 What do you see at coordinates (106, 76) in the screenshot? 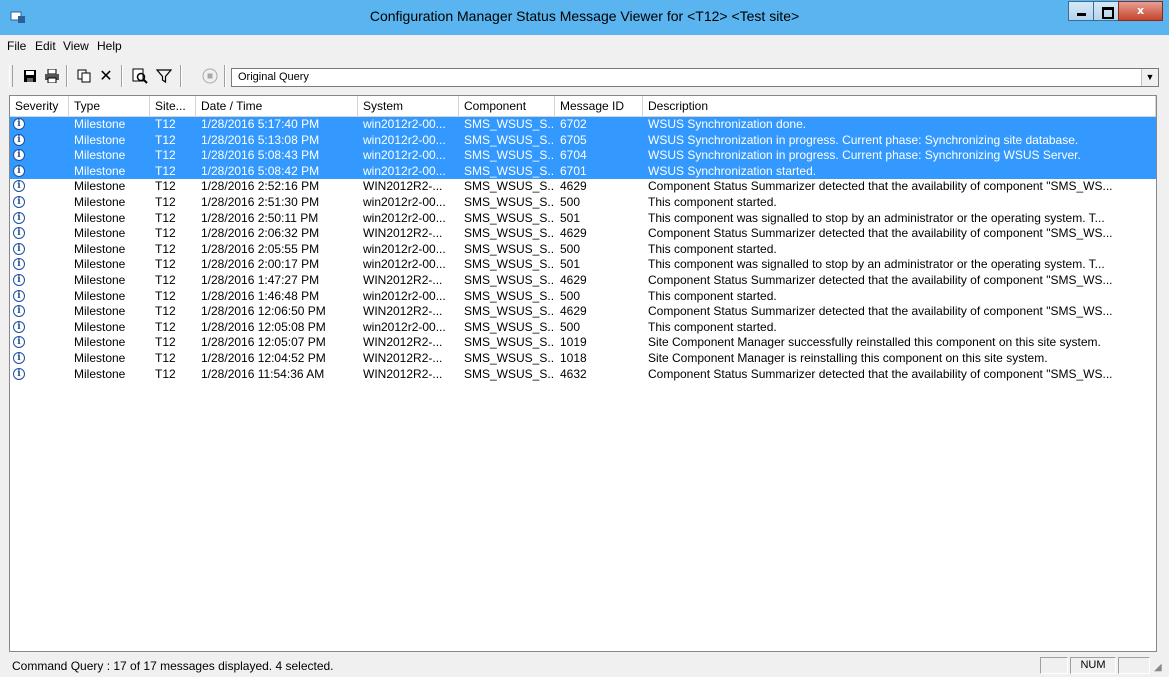
I see `delete-icon: ✕` at bounding box center [106, 76].